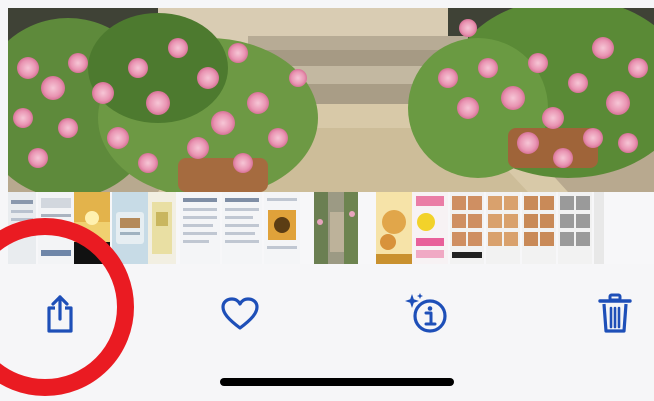 The height and width of the screenshot is (401, 654). I want to click on delete-button, so click(615, 314).